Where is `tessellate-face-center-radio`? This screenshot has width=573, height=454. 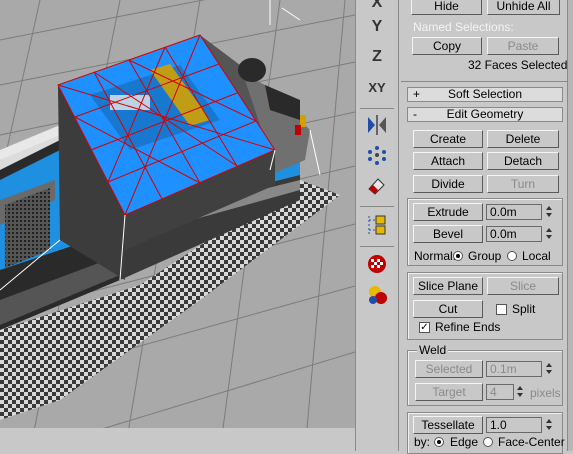 tessellate-face-center-radio is located at coordinates (488, 442).